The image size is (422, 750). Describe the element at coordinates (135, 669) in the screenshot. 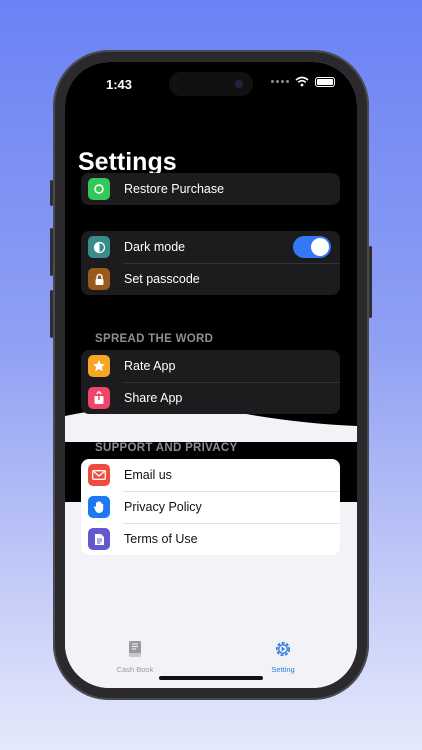

I see `tab-cash-book-label: Cash Book` at that location.